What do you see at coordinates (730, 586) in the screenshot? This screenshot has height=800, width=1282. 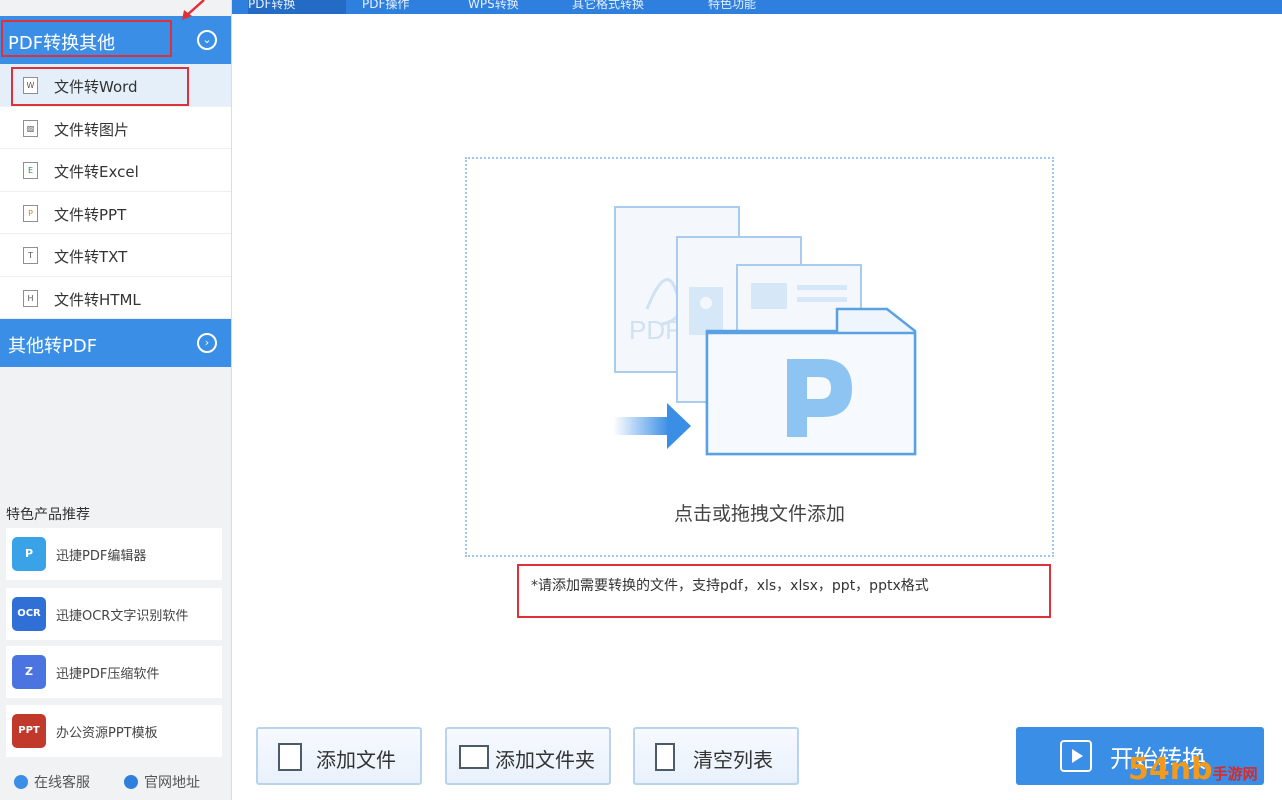 I see `supported-formats-hint: *请添加需要转换的文件，支持pdf，xls，xlsx，ppt，pptx格式` at bounding box center [730, 586].